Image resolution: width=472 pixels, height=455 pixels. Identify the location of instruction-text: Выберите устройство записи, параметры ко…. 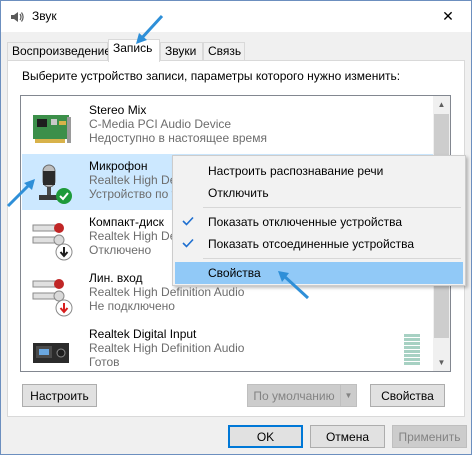
(211, 76).